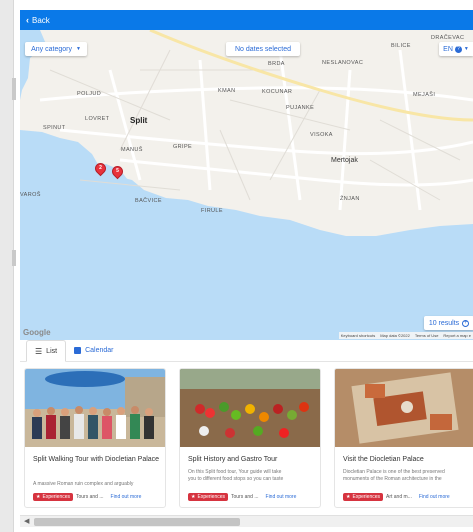 The height and width of the screenshot is (532, 473). I want to click on list-icon: ☰, so click(39, 351).